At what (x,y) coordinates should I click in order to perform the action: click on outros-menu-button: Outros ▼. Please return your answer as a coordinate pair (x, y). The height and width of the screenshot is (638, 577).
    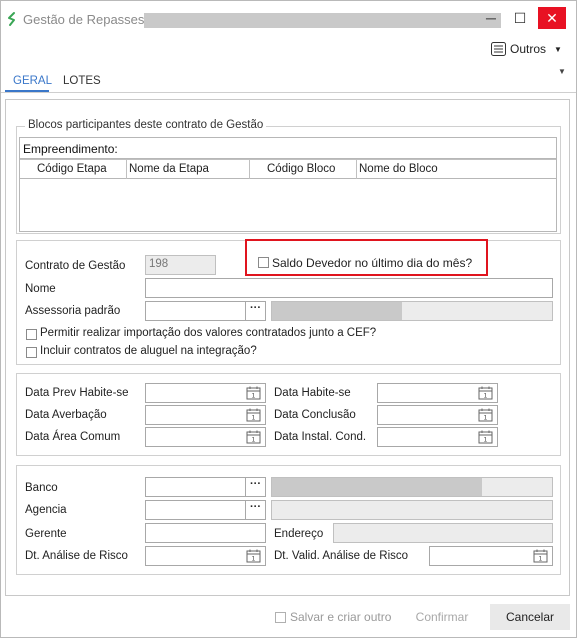
    Looking at the image, I should click on (526, 49).